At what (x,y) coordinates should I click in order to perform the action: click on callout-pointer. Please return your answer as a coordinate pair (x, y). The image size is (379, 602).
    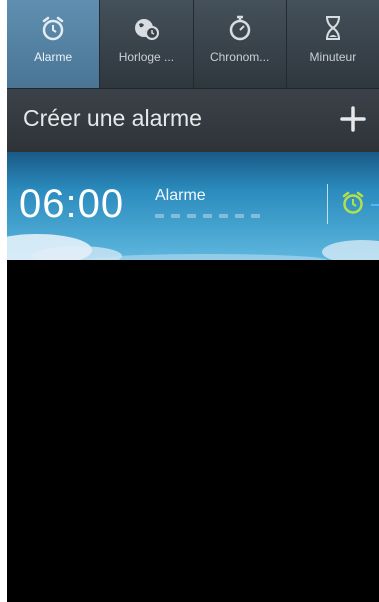
    Looking at the image, I should click on (375, 205).